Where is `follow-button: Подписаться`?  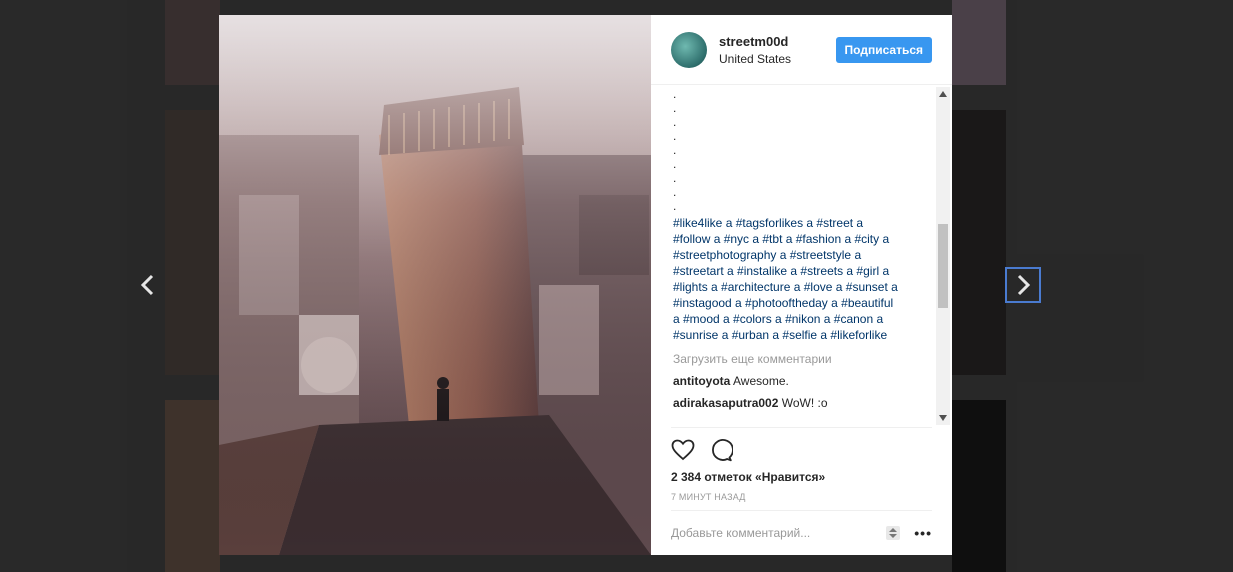
follow-button: Подписаться is located at coordinates (883, 50).